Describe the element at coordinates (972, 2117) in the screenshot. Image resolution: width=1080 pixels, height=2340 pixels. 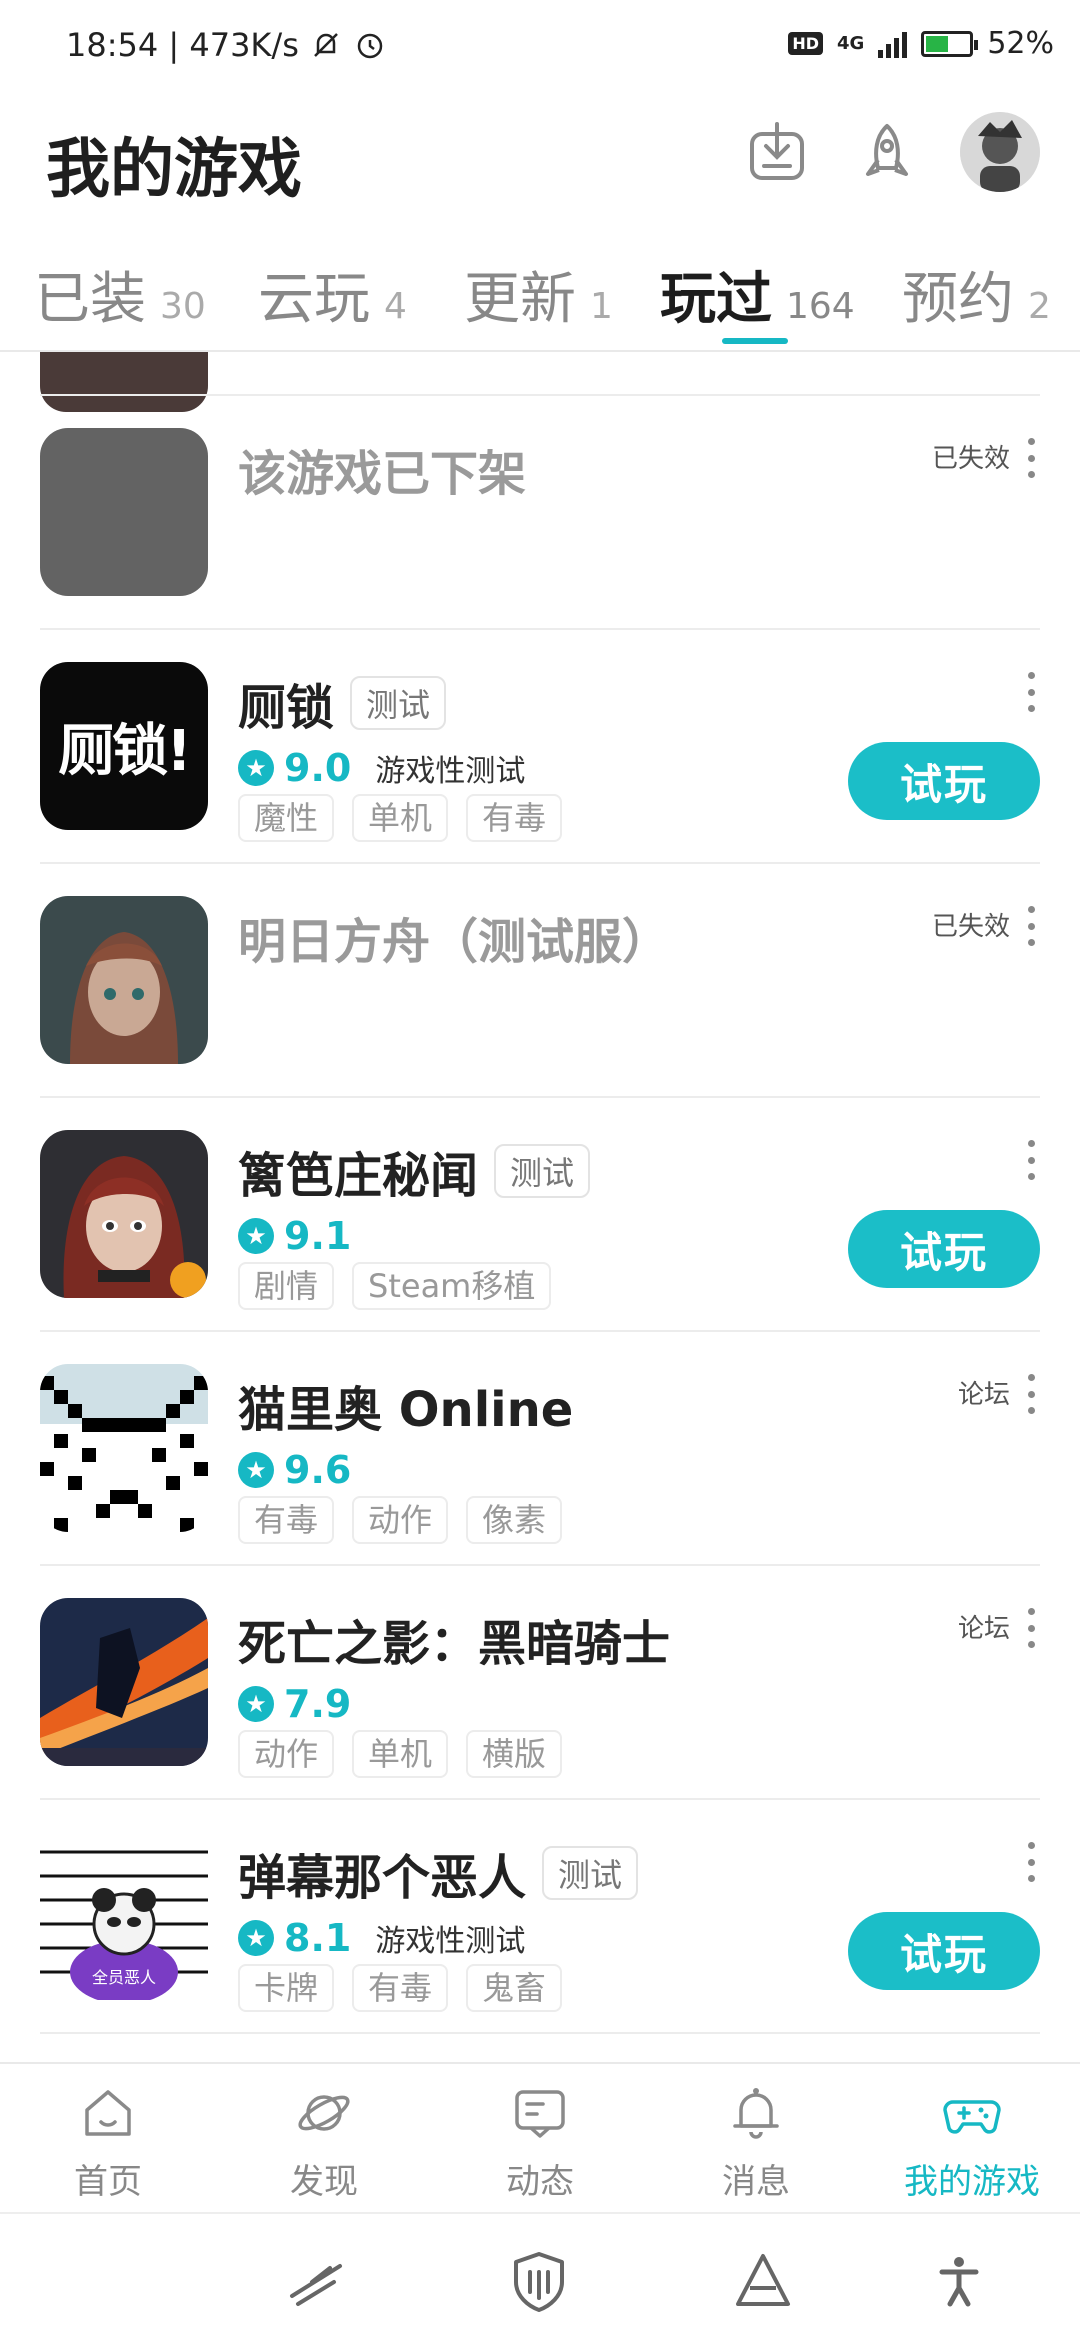
I see `gamepad-icon` at that location.